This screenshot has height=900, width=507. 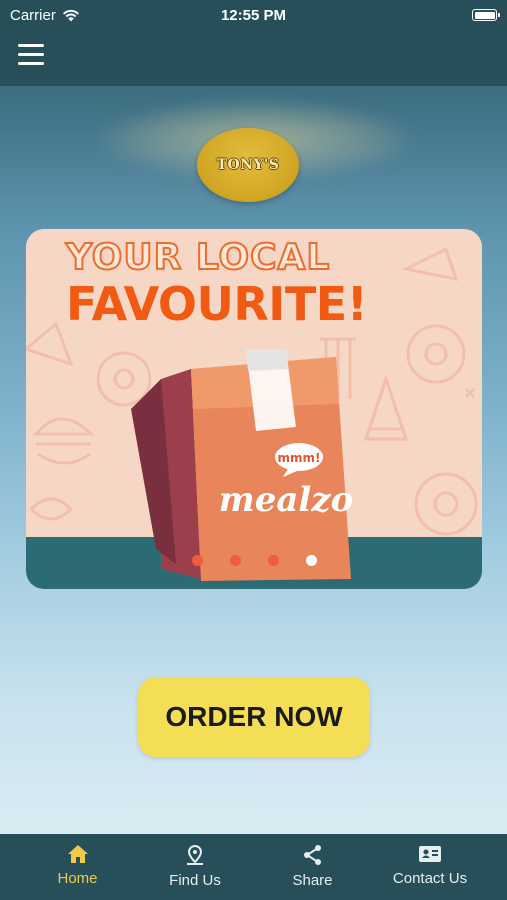 I want to click on carousel-dots, so click(x=254, y=561).